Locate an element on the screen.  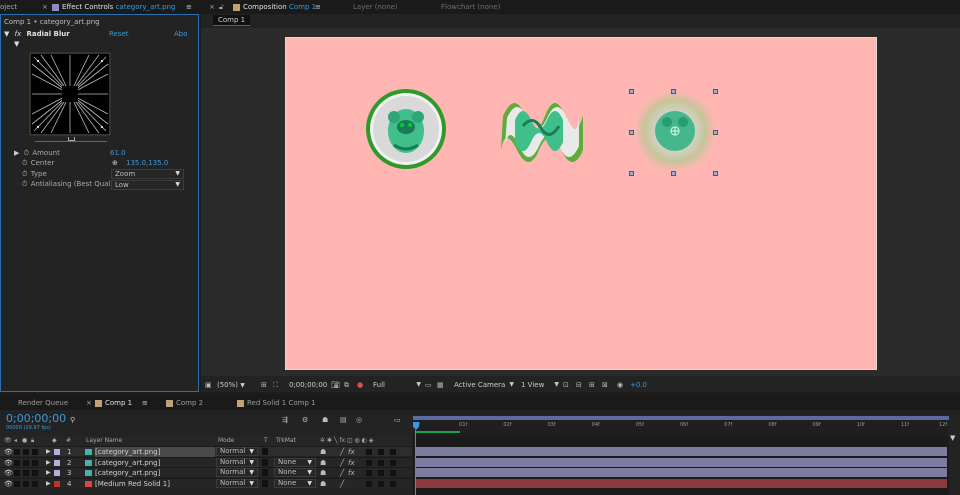
tab-red-solid-comp: Red Solid 1 Comp 1 is located at coordinates (276, 403).